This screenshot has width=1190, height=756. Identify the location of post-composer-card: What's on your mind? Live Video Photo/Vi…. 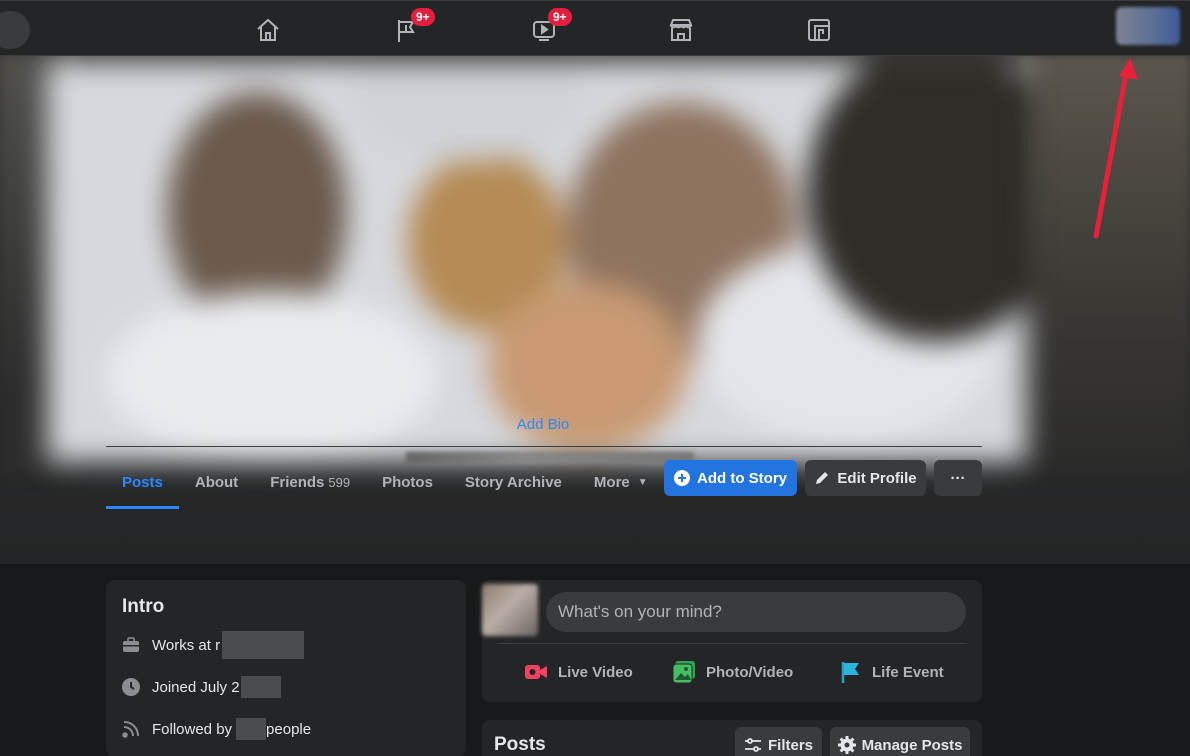
(732, 641).